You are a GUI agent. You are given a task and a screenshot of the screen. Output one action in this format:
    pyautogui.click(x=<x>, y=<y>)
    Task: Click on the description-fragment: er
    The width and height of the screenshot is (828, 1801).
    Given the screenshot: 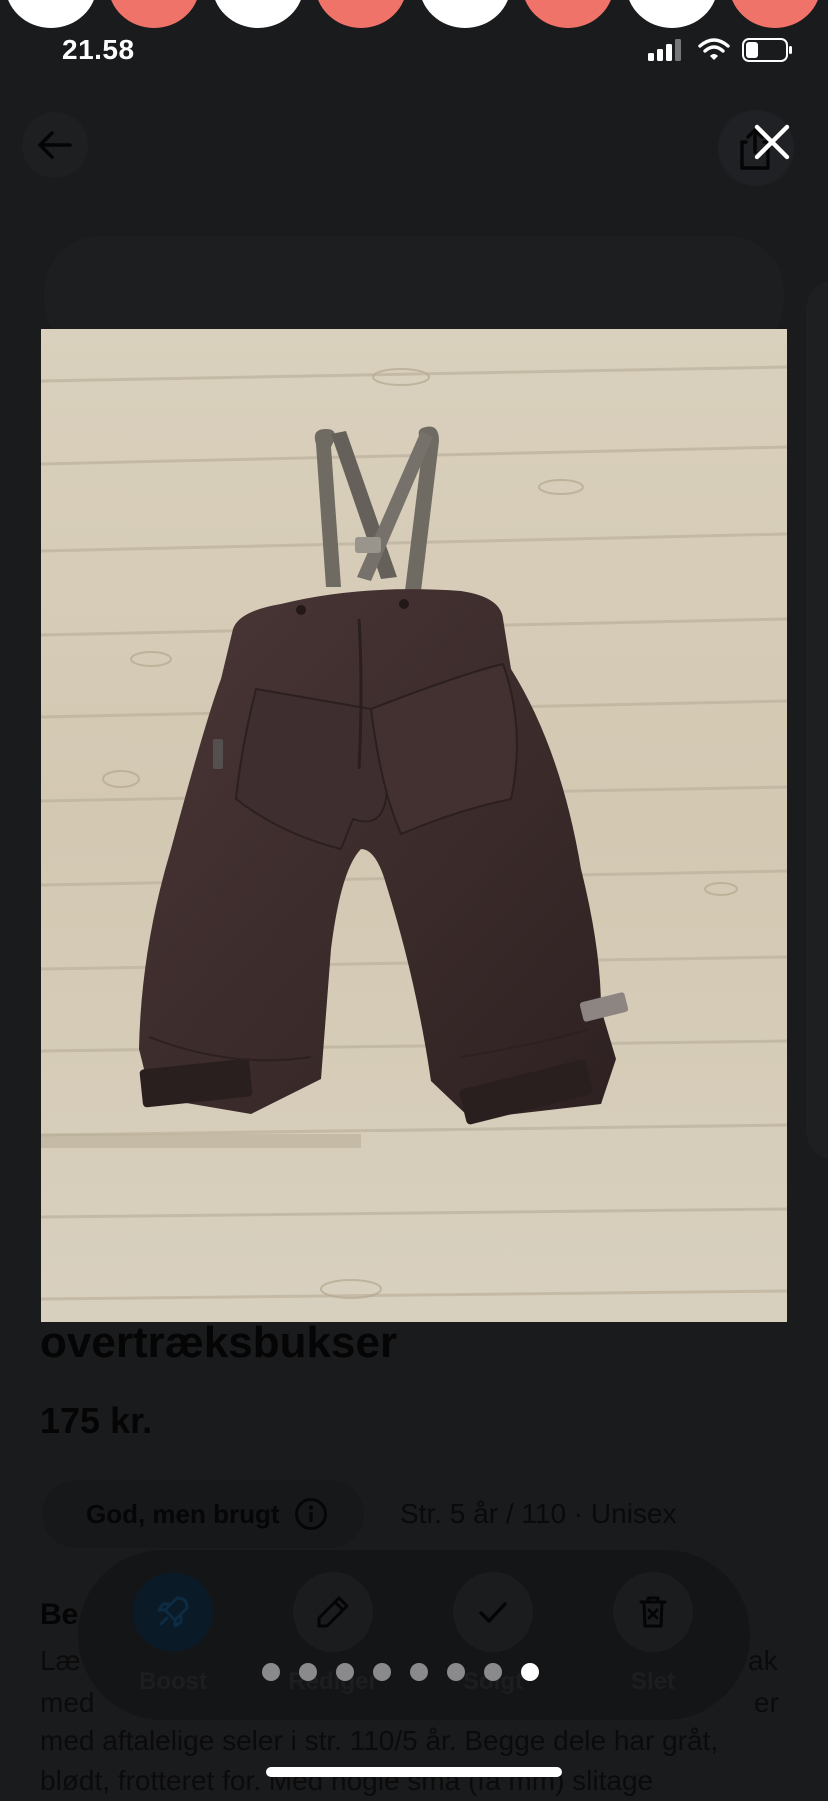 What is the action you would take?
    pyautogui.click(x=766, y=1702)
    